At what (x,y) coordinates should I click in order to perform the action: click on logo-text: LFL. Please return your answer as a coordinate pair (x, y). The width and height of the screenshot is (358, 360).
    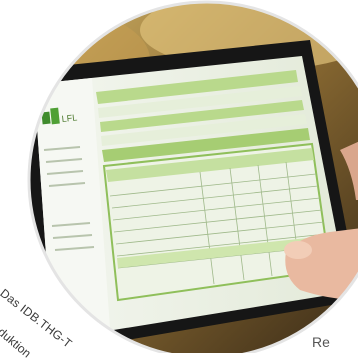
    Looking at the image, I should click on (69, 118).